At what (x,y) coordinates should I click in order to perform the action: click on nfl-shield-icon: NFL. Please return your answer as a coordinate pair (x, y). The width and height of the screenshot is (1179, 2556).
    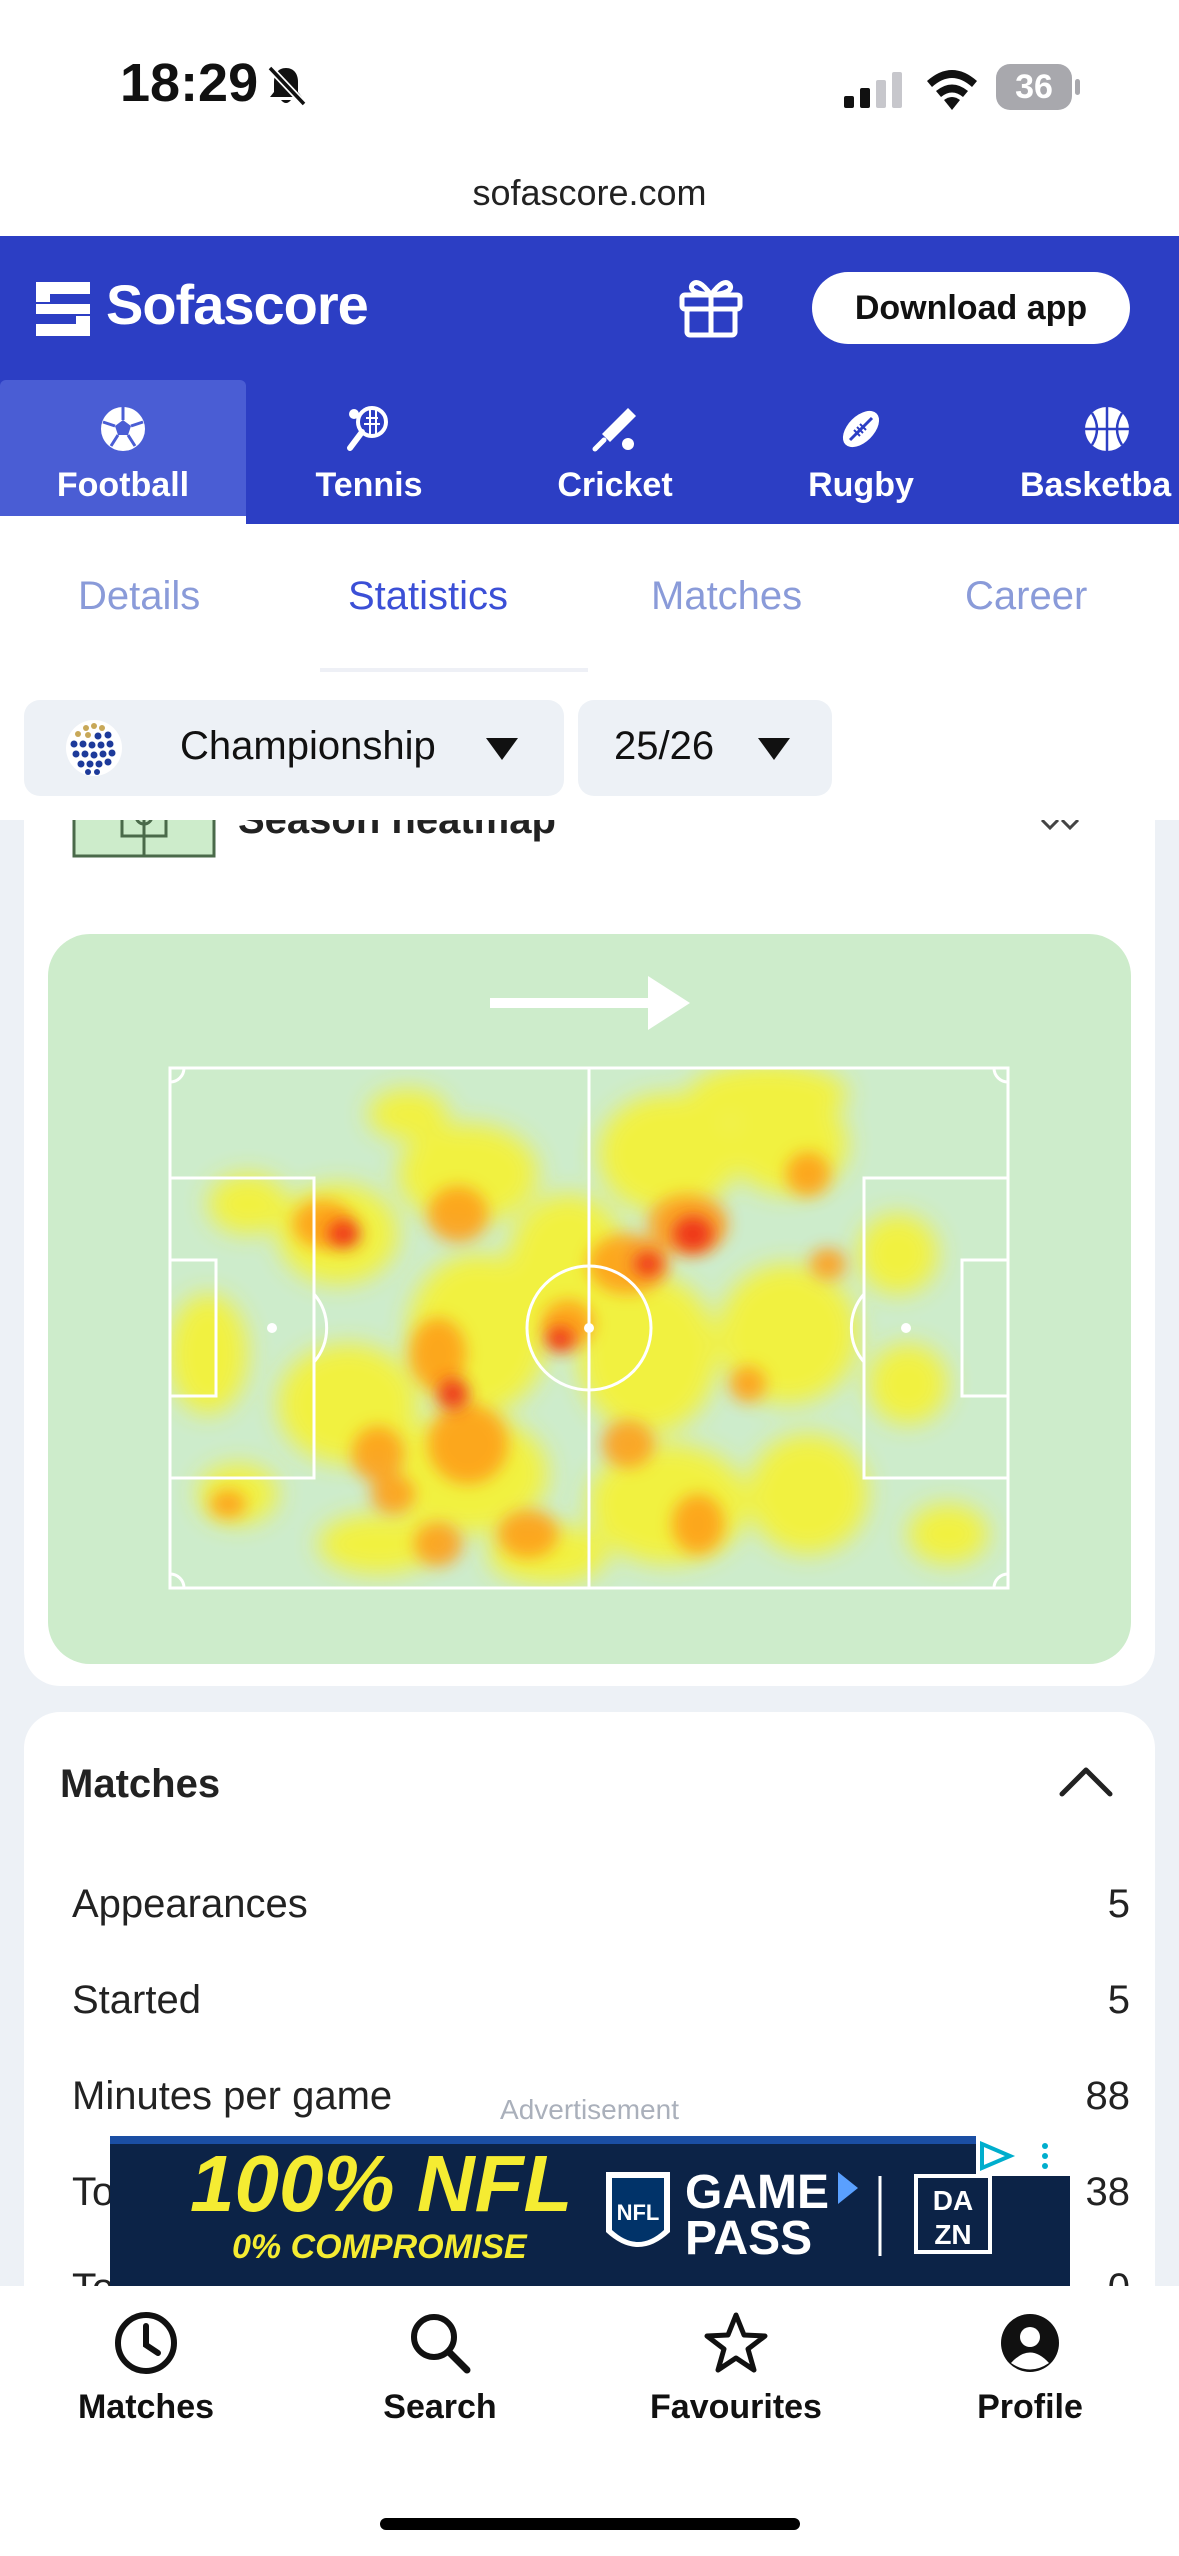
    Looking at the image, I should click on (638, 2209).